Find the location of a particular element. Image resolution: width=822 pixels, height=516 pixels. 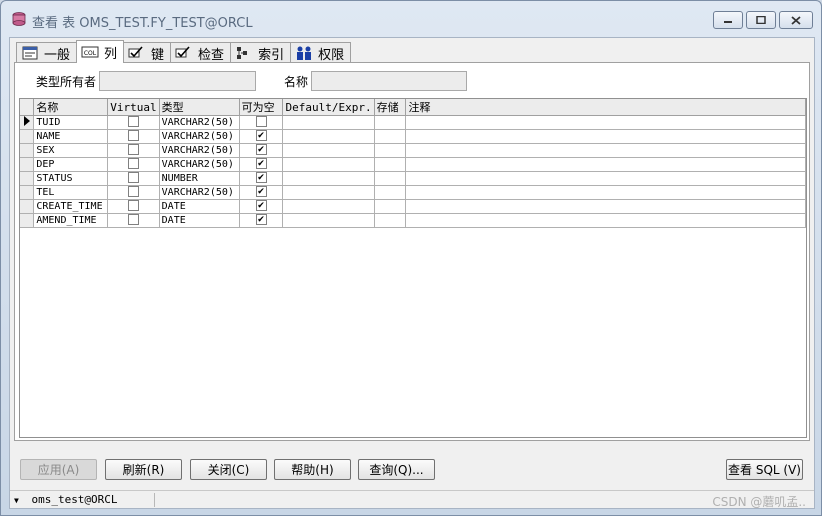

table-row: TEL VARCHAR2(50) is located at coordinates (413, 192).